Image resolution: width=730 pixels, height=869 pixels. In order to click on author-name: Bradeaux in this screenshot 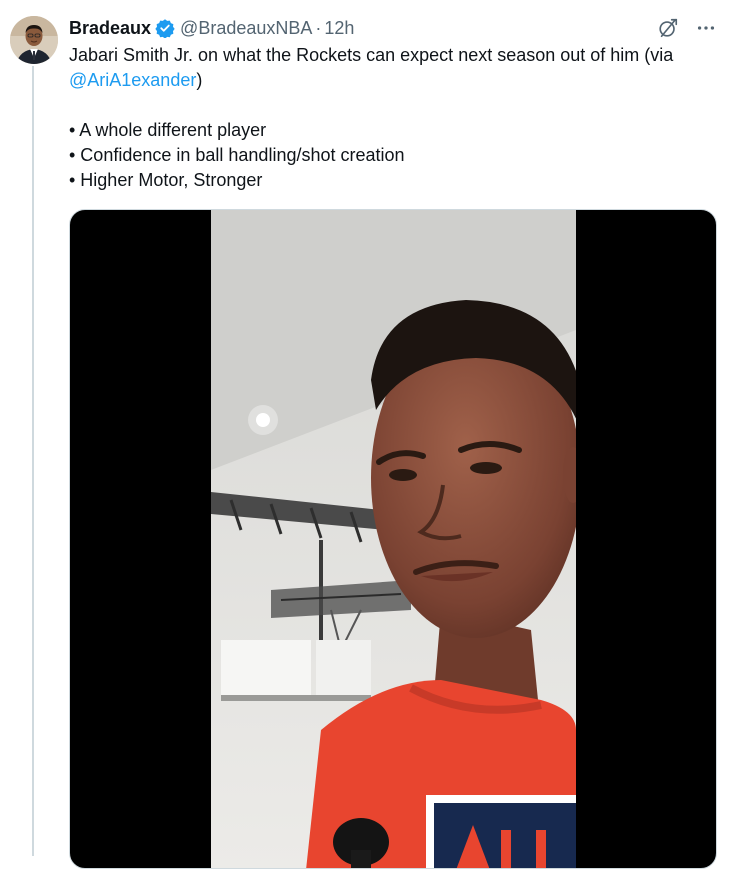, I will do `click(110, 28)`.